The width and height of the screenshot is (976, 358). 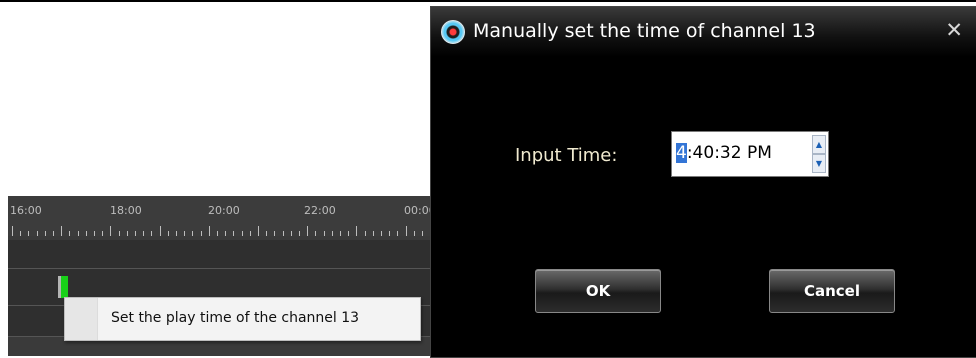 I want to click on camera-icon, so click(x=453, y=32).